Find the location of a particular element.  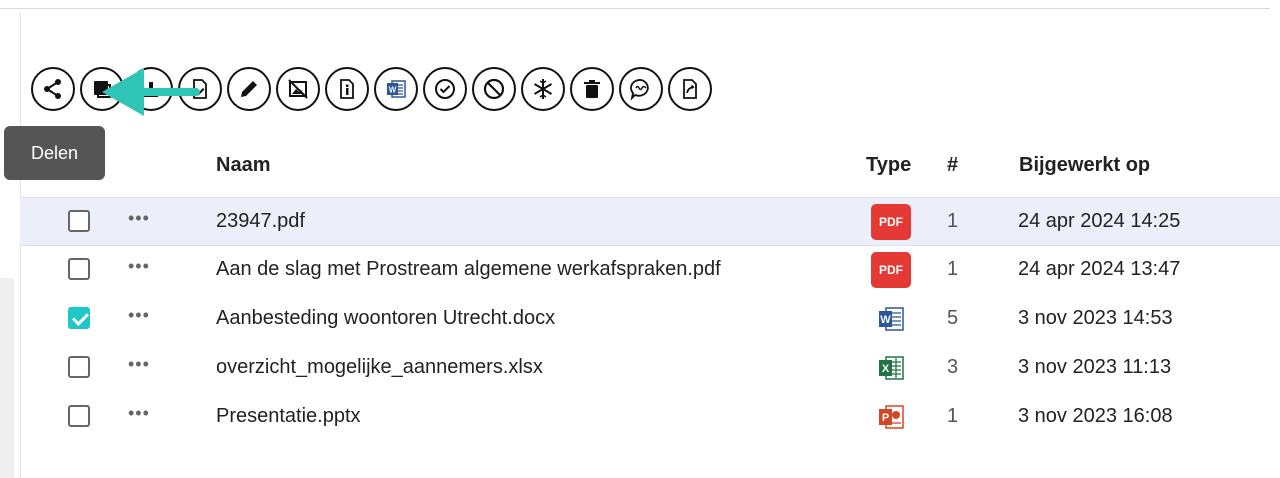

trash-icon is located at coordinates (592, 89).